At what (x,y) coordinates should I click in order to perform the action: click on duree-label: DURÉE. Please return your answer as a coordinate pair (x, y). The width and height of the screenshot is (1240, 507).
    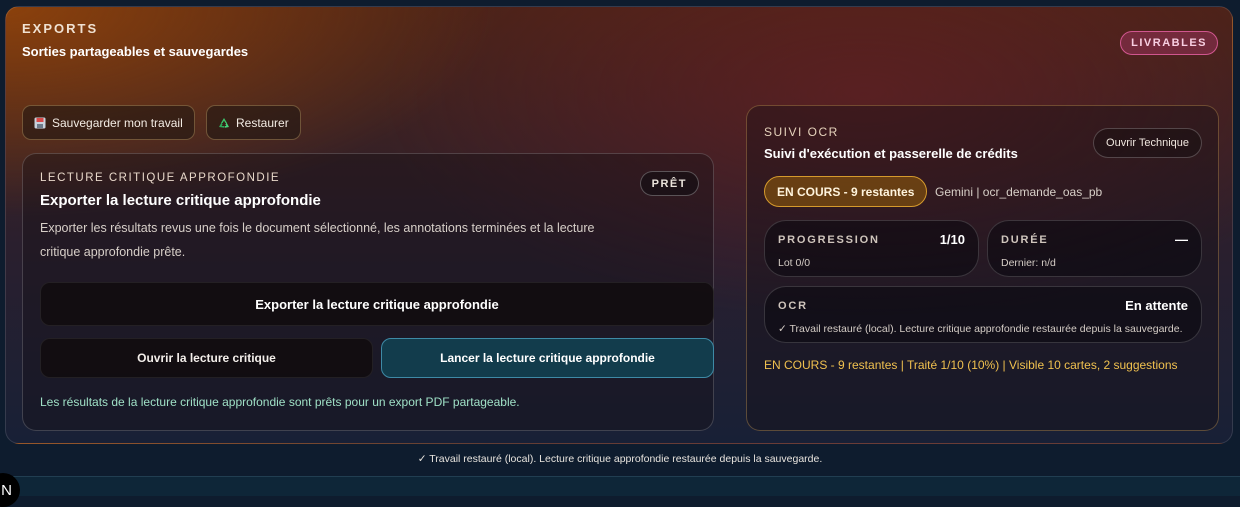
    Looking at the image, I should click on (1025, 240).